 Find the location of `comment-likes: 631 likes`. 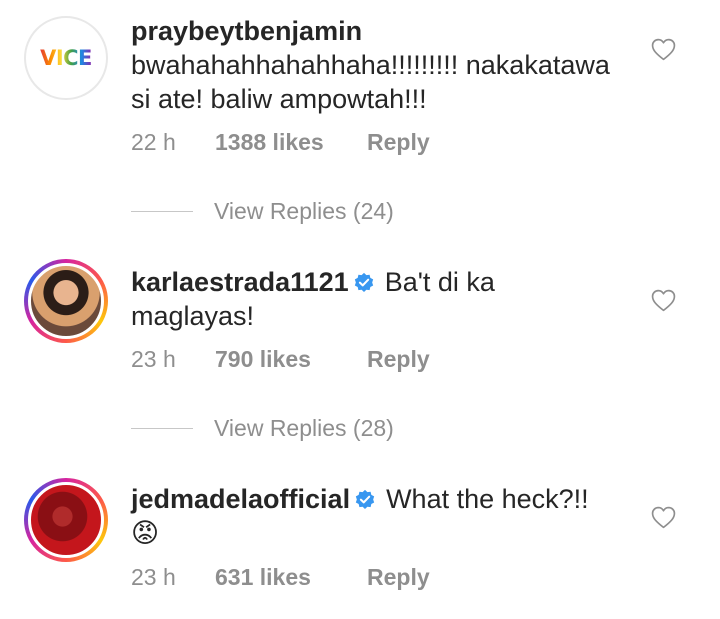

comment-likes: 631 likes is located at coordinates (291, 577).